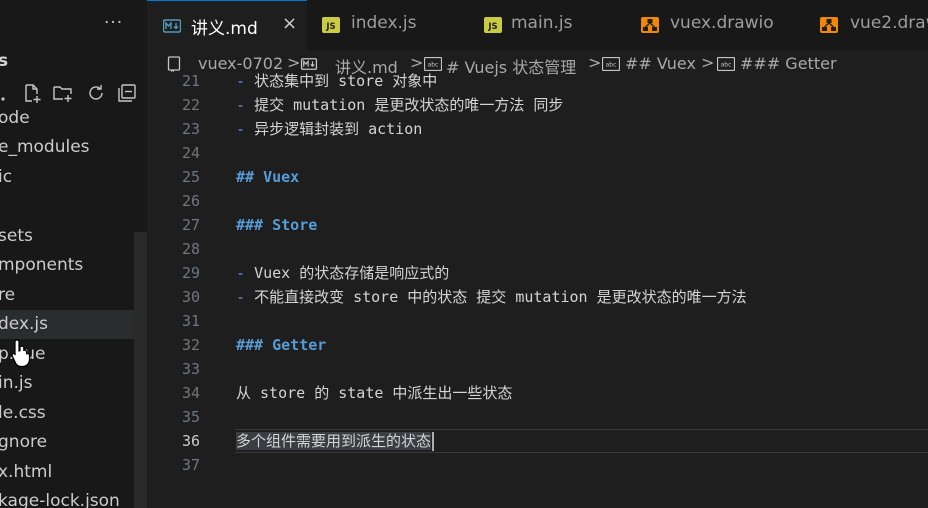  What do you see at coordinates (299, 345) in the screenshot?
I see `heading-text: Getter` at bounding box center [299, 345].